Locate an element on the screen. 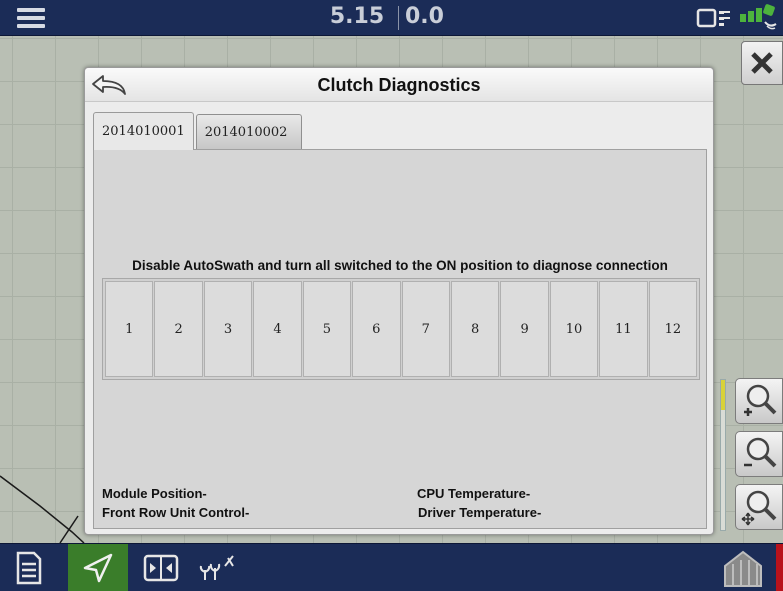  pan-button is located at coordinates (759, 507).